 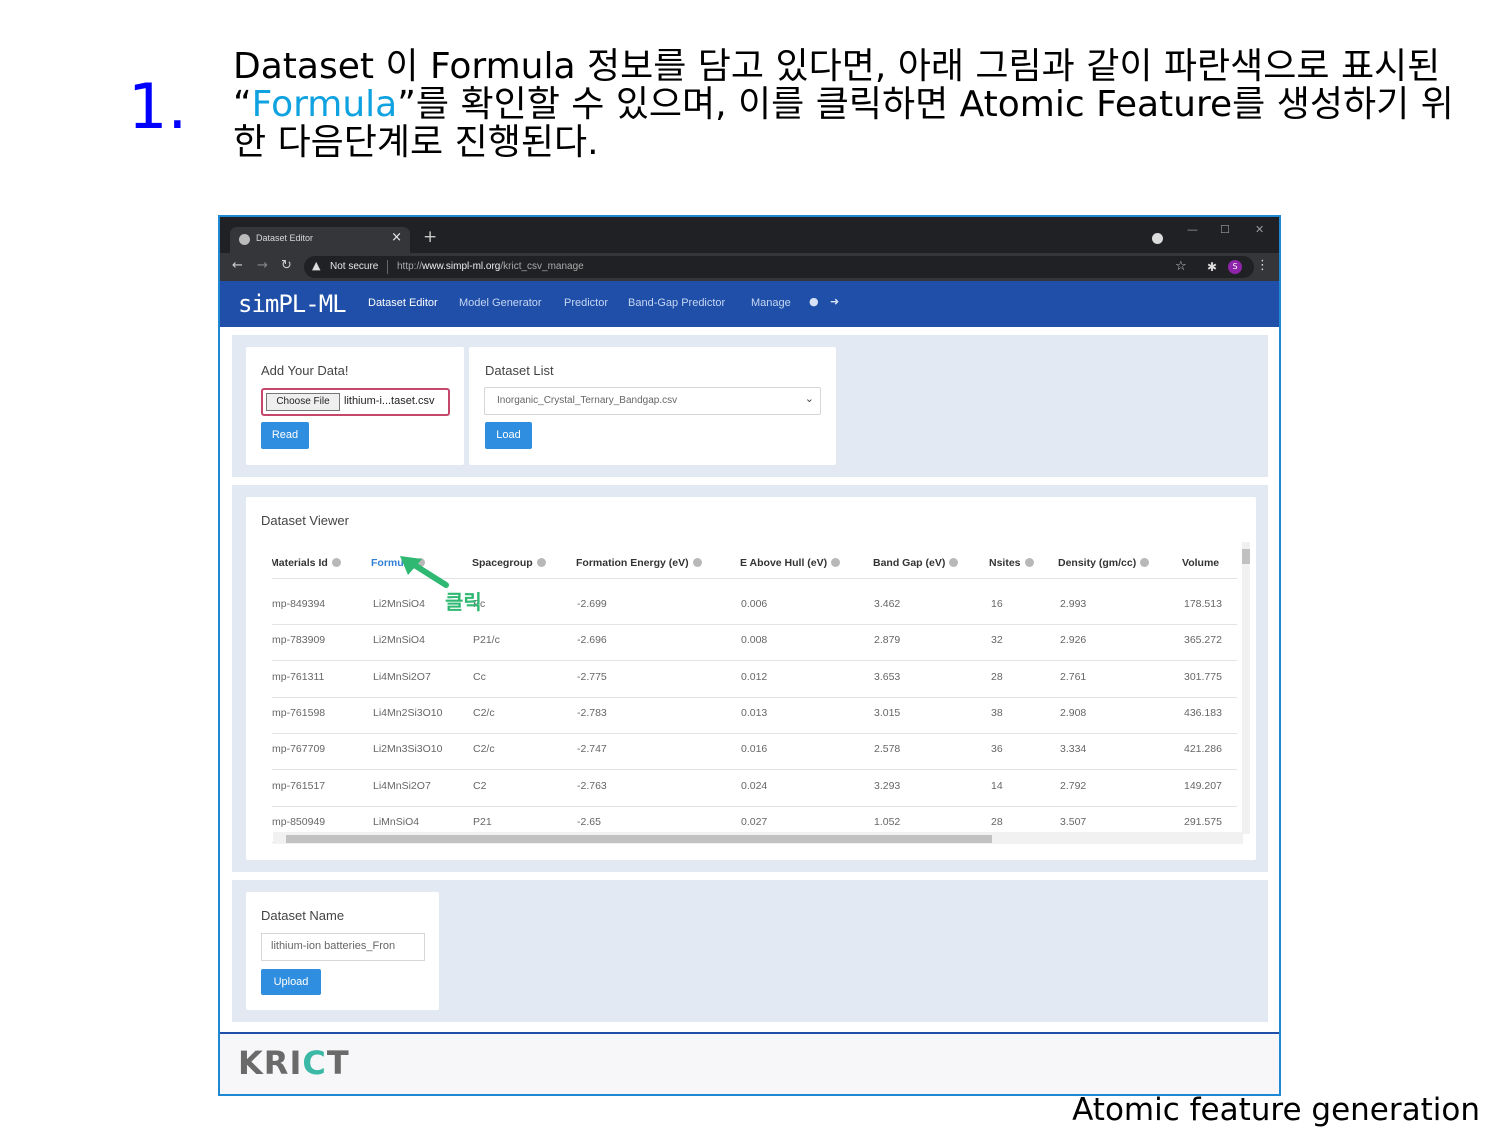 I want to click on krict-logo: KRICT, so click(x=294, y=1063).